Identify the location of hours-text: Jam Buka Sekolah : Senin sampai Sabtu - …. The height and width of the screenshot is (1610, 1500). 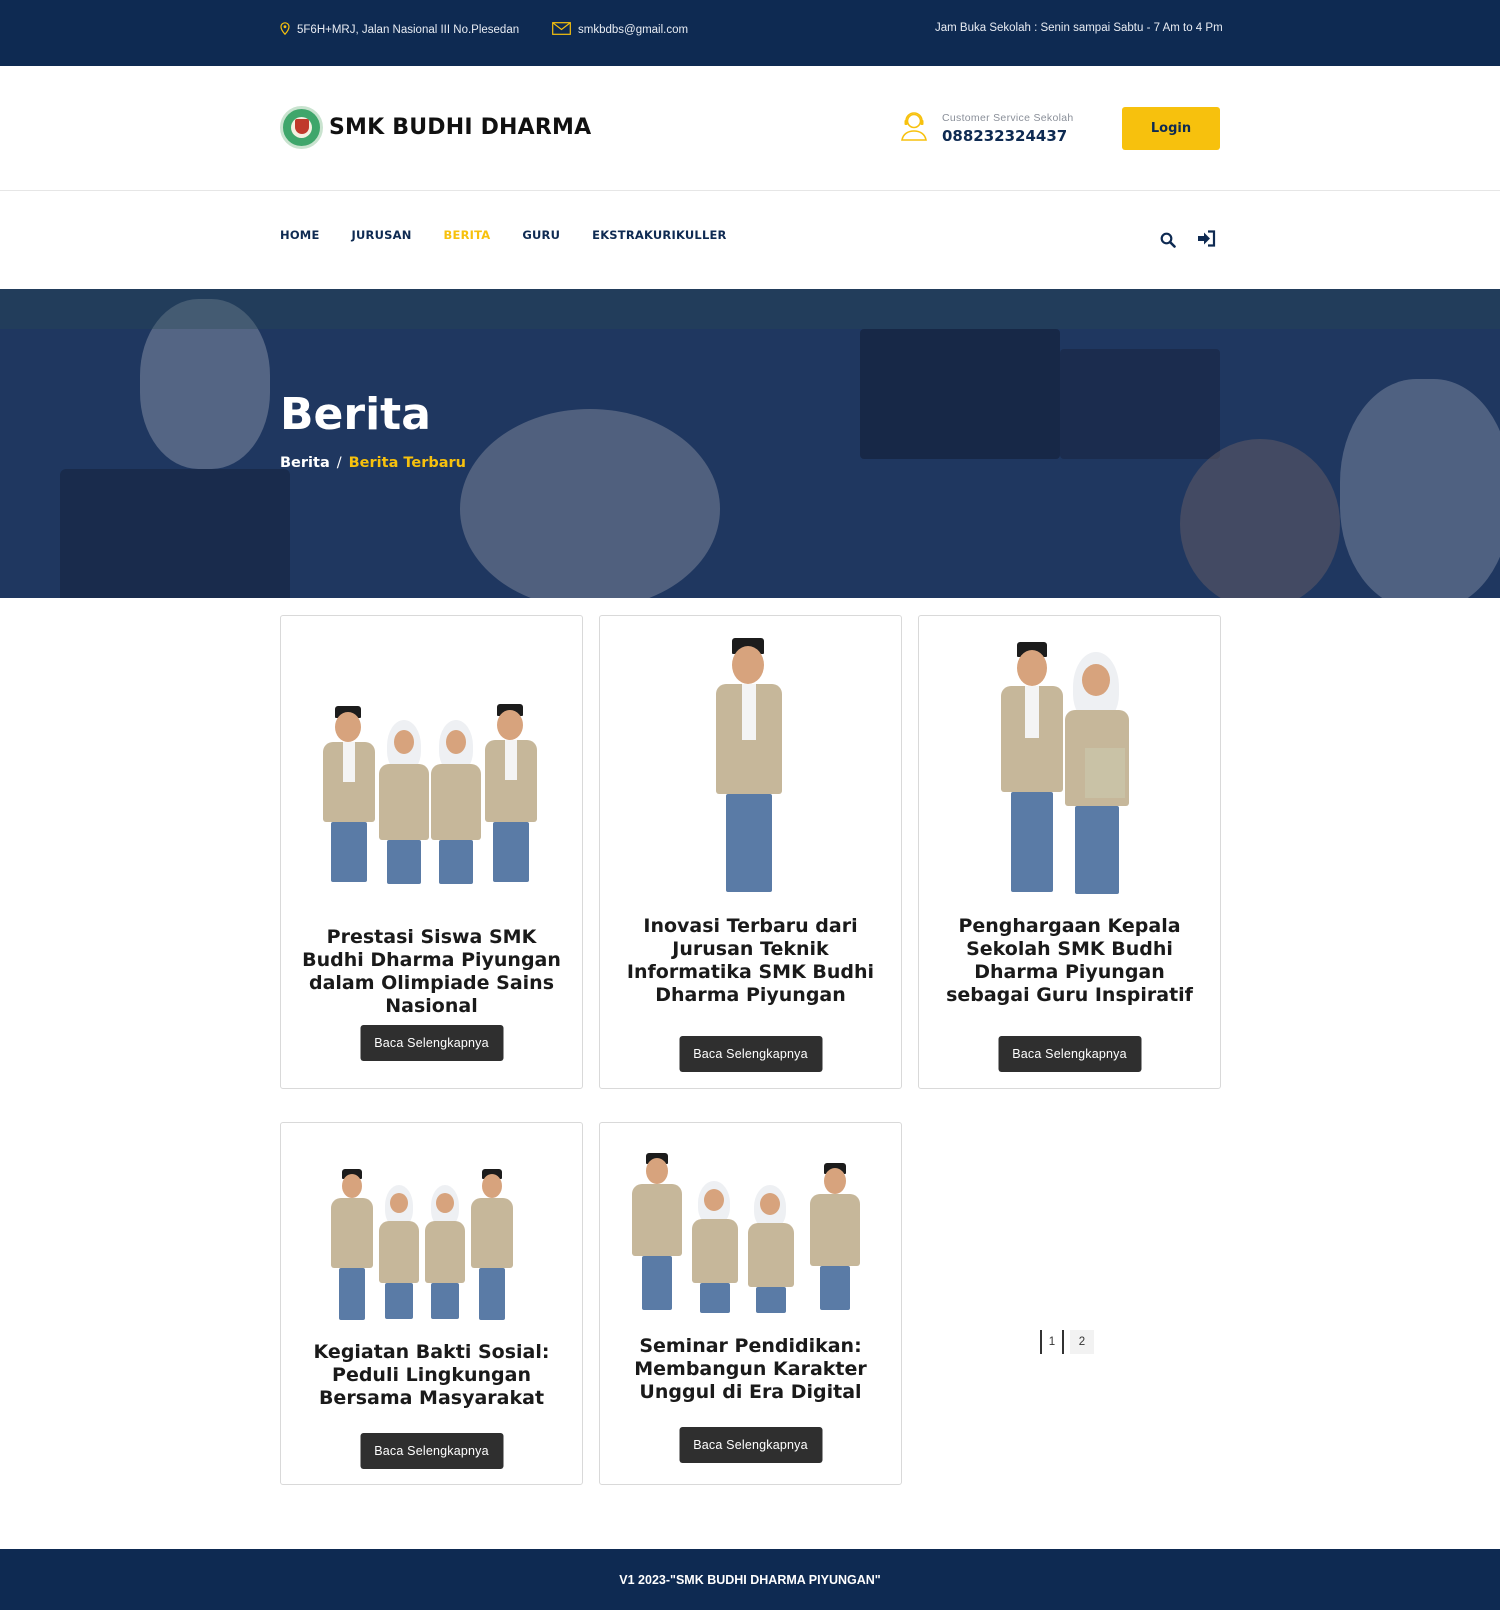
(1079, 28).